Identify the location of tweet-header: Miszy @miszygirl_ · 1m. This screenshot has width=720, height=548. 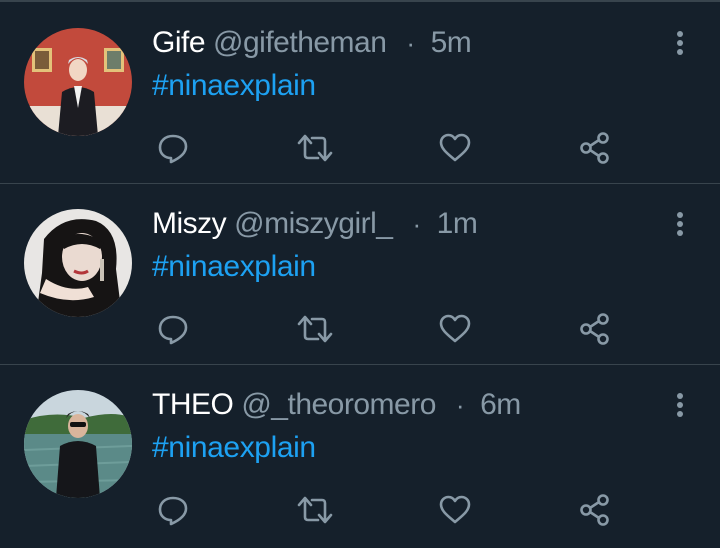
(315, 224).